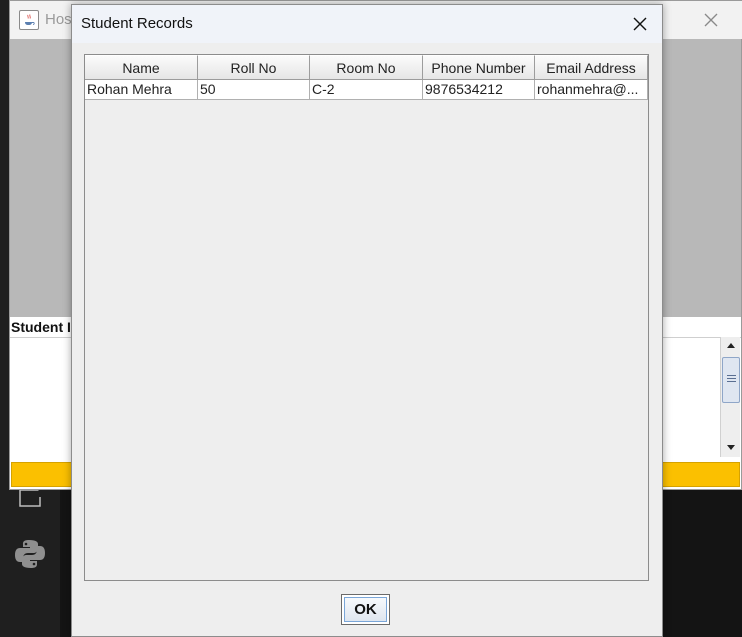 This screenshot has height=637, width=742. I want to click on ok-button-label: OK, so click(365, 609).